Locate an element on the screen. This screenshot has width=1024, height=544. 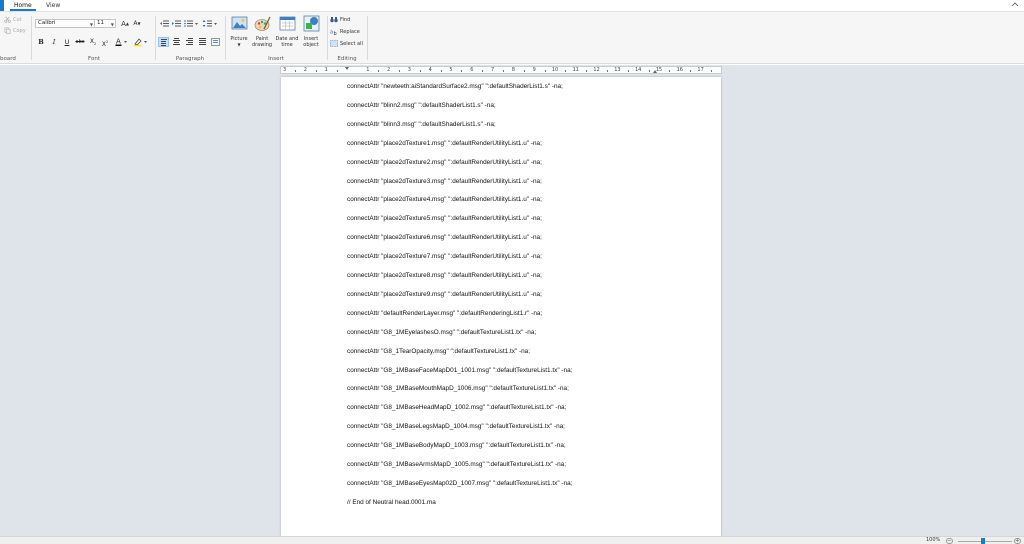
font-color-icon: A is located at coordinates (121, 42).